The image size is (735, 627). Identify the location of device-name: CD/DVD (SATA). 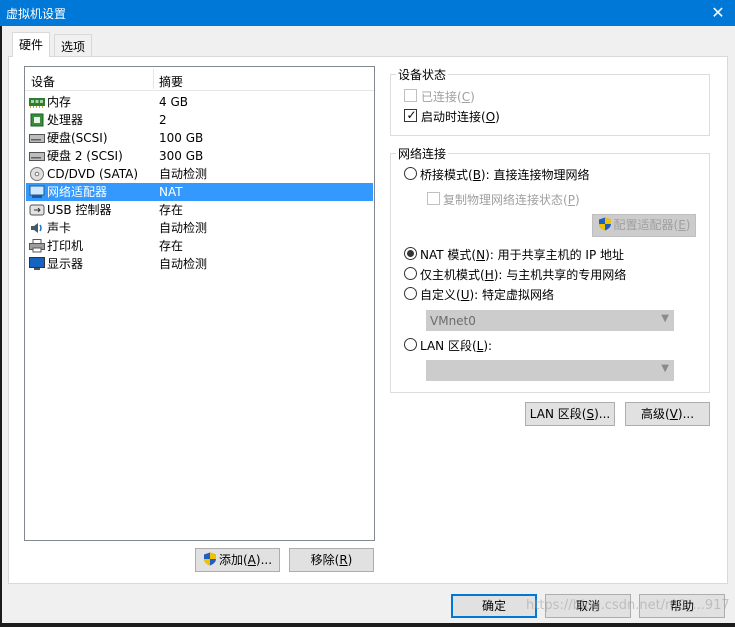
(93, 174).